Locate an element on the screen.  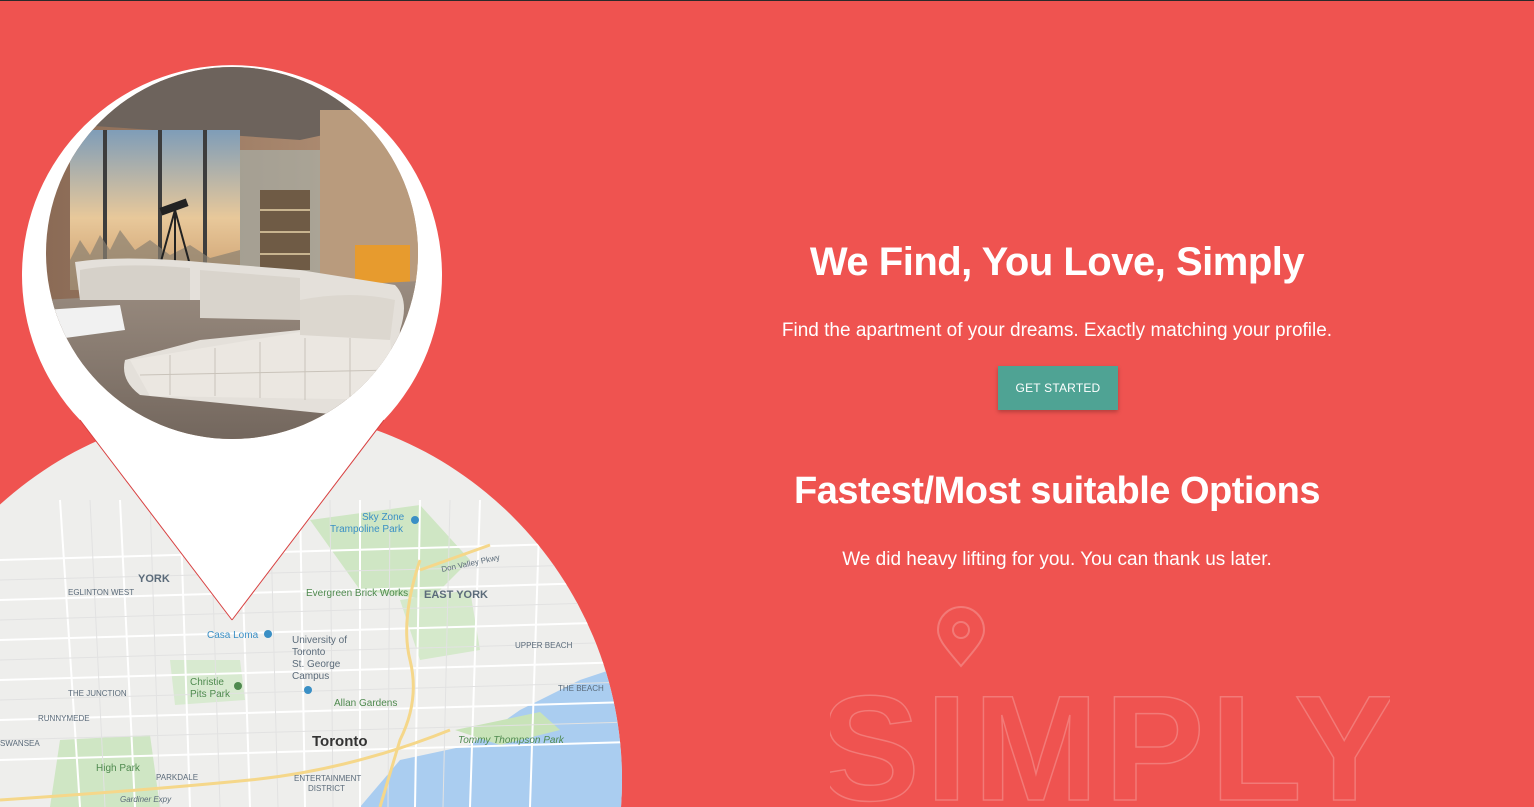
map-label: EGLINTON WEST is located at coordinates (101, 592).